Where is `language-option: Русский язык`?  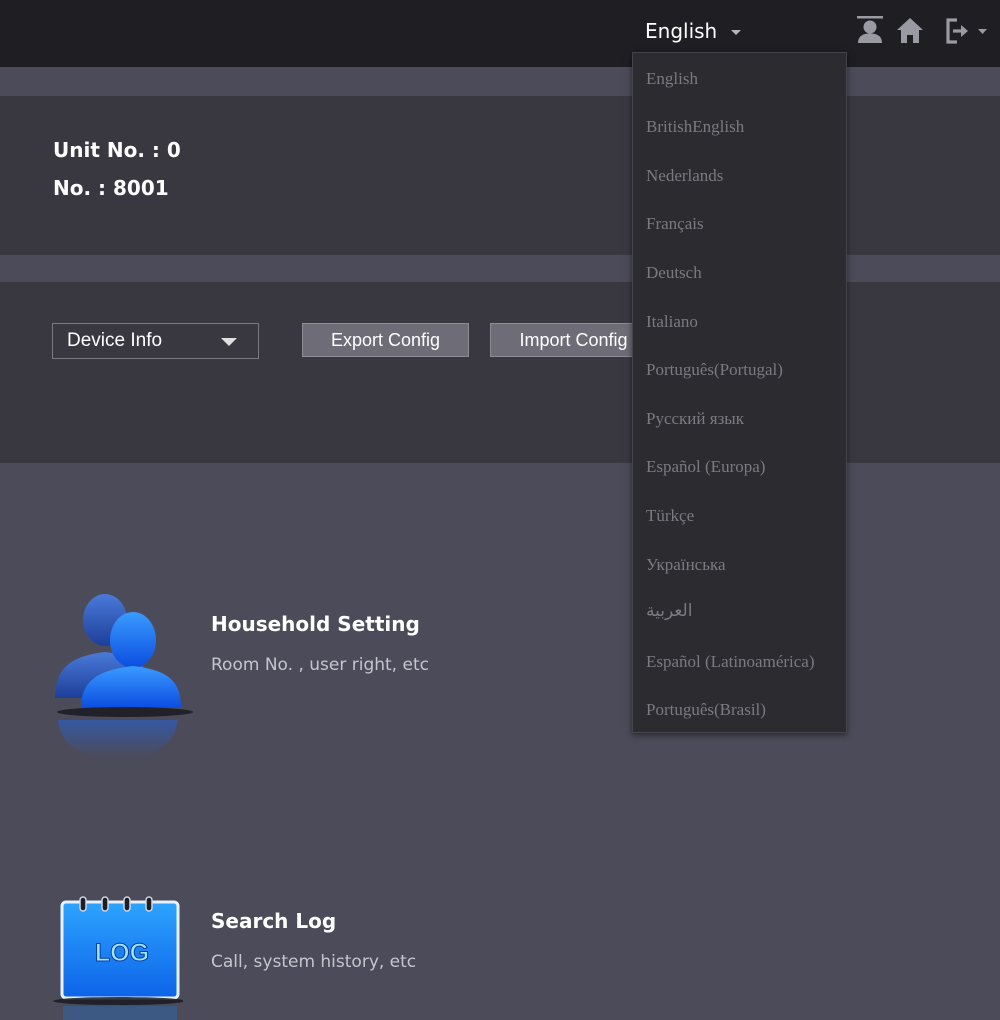 language-option: Русский язык is located at coordinates (695, 419).